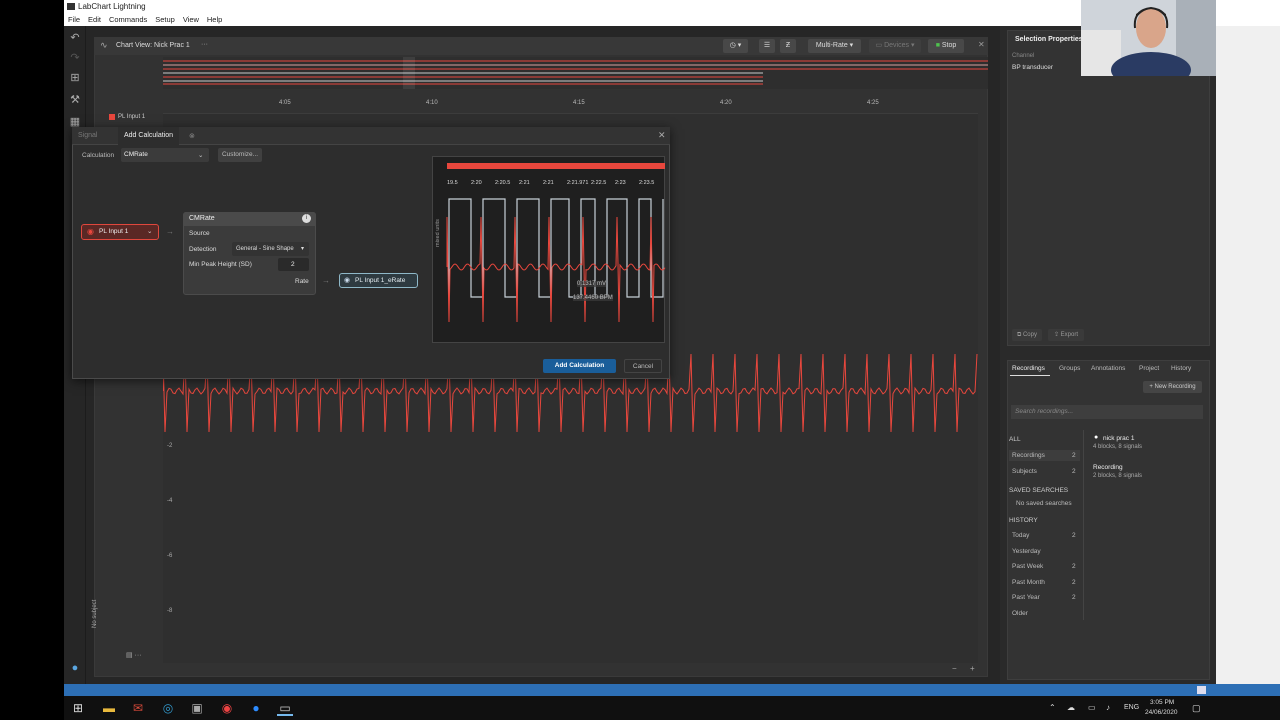 The height and width of the screenshot is (720, 1280). What do you see at coordinates (1069, 368) in the screenshot?
I see `tab-groups: Groups` at bounding box center [1069, 368].